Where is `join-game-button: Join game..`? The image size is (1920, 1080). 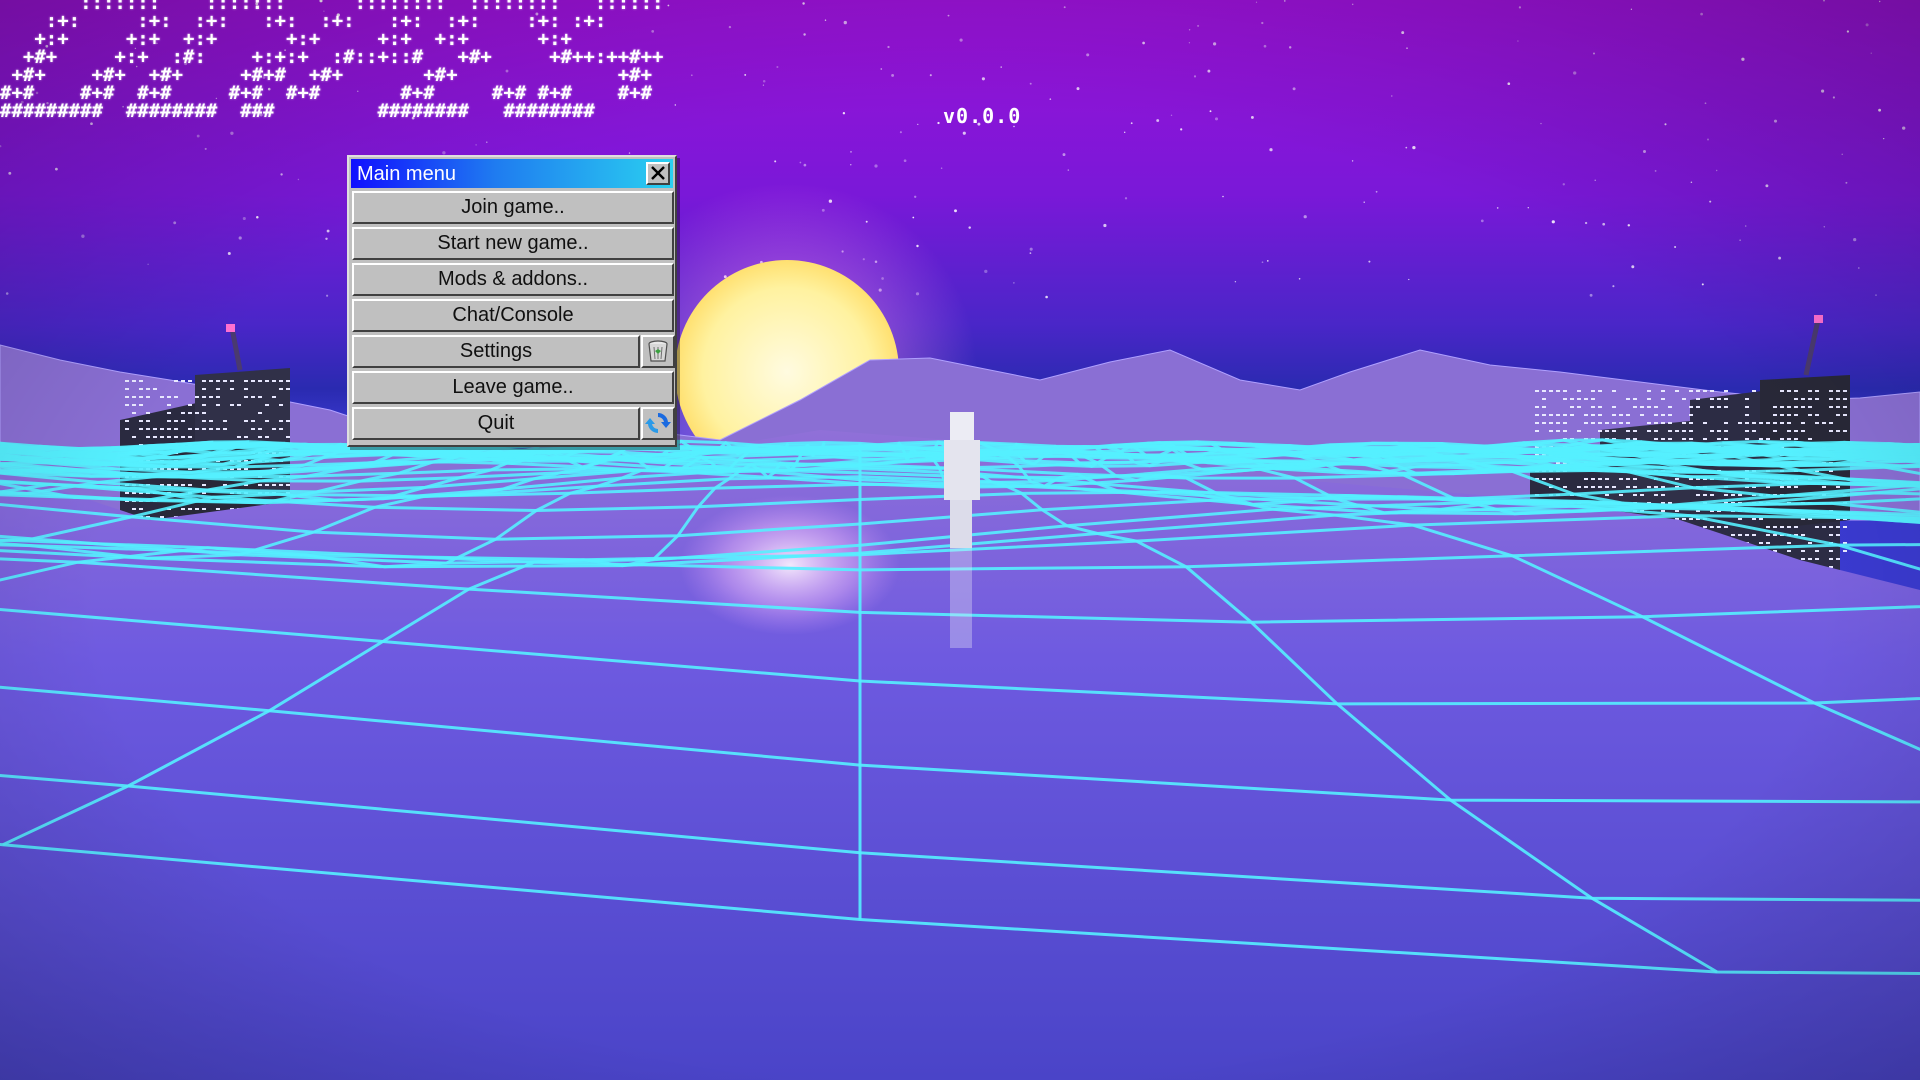
join-game-button: Join game.. is located at coordinates (513, 207).